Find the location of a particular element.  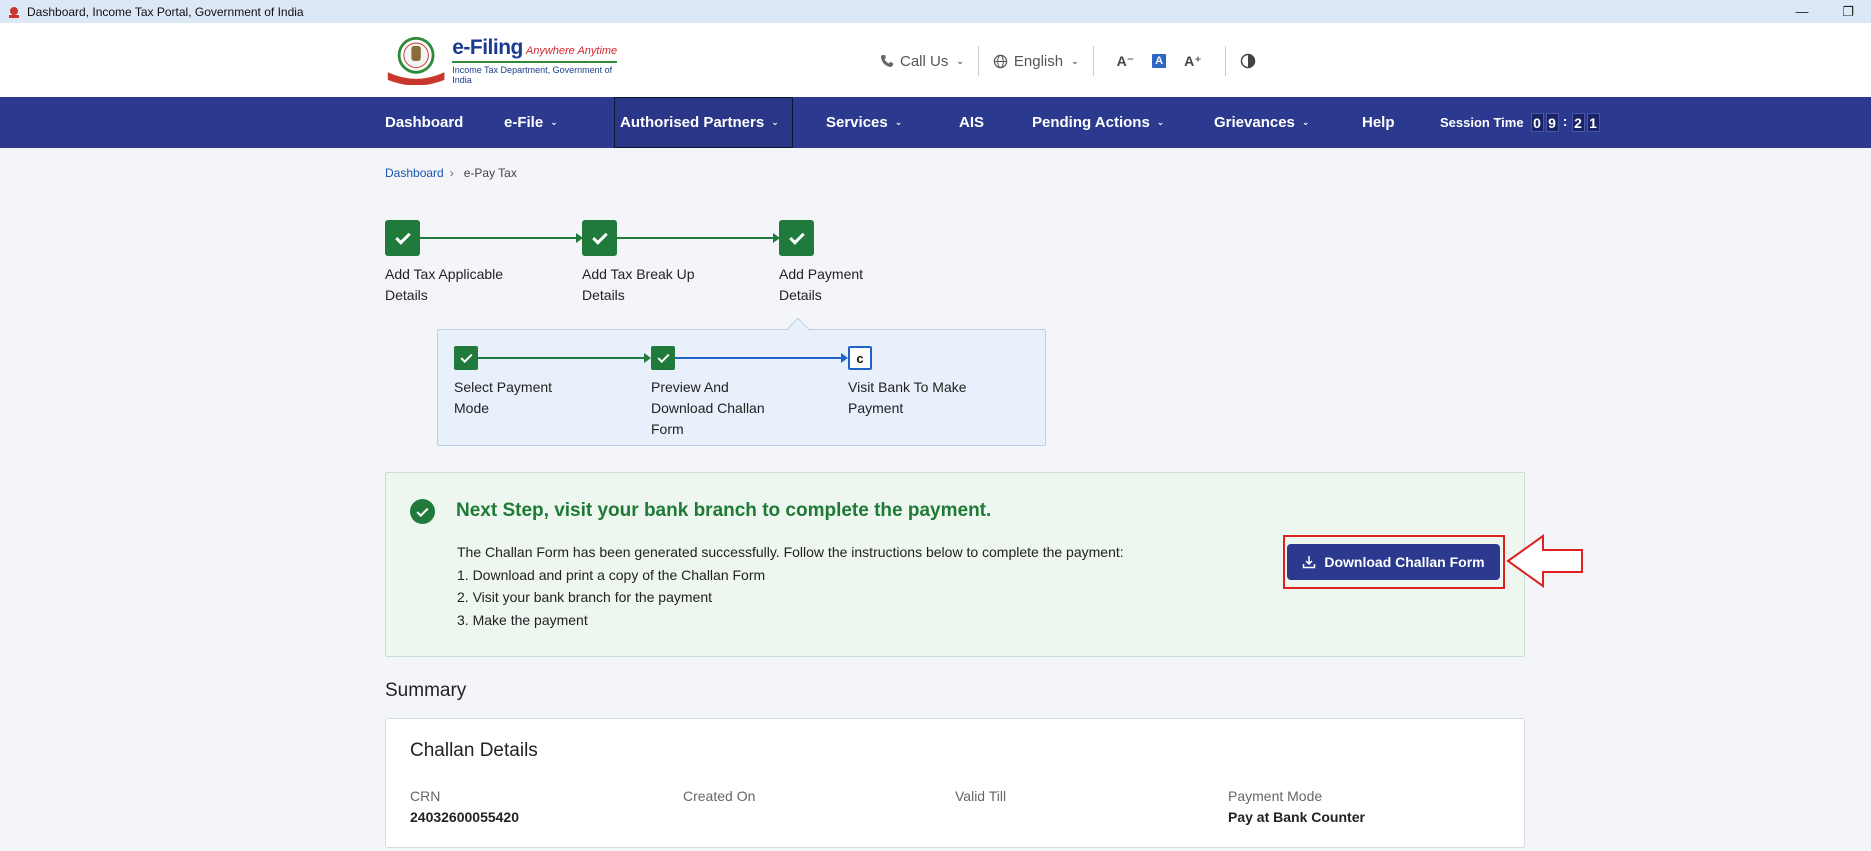

payment-mode-value: Pay at Bank Counter is located at coordinates (1296, 817).